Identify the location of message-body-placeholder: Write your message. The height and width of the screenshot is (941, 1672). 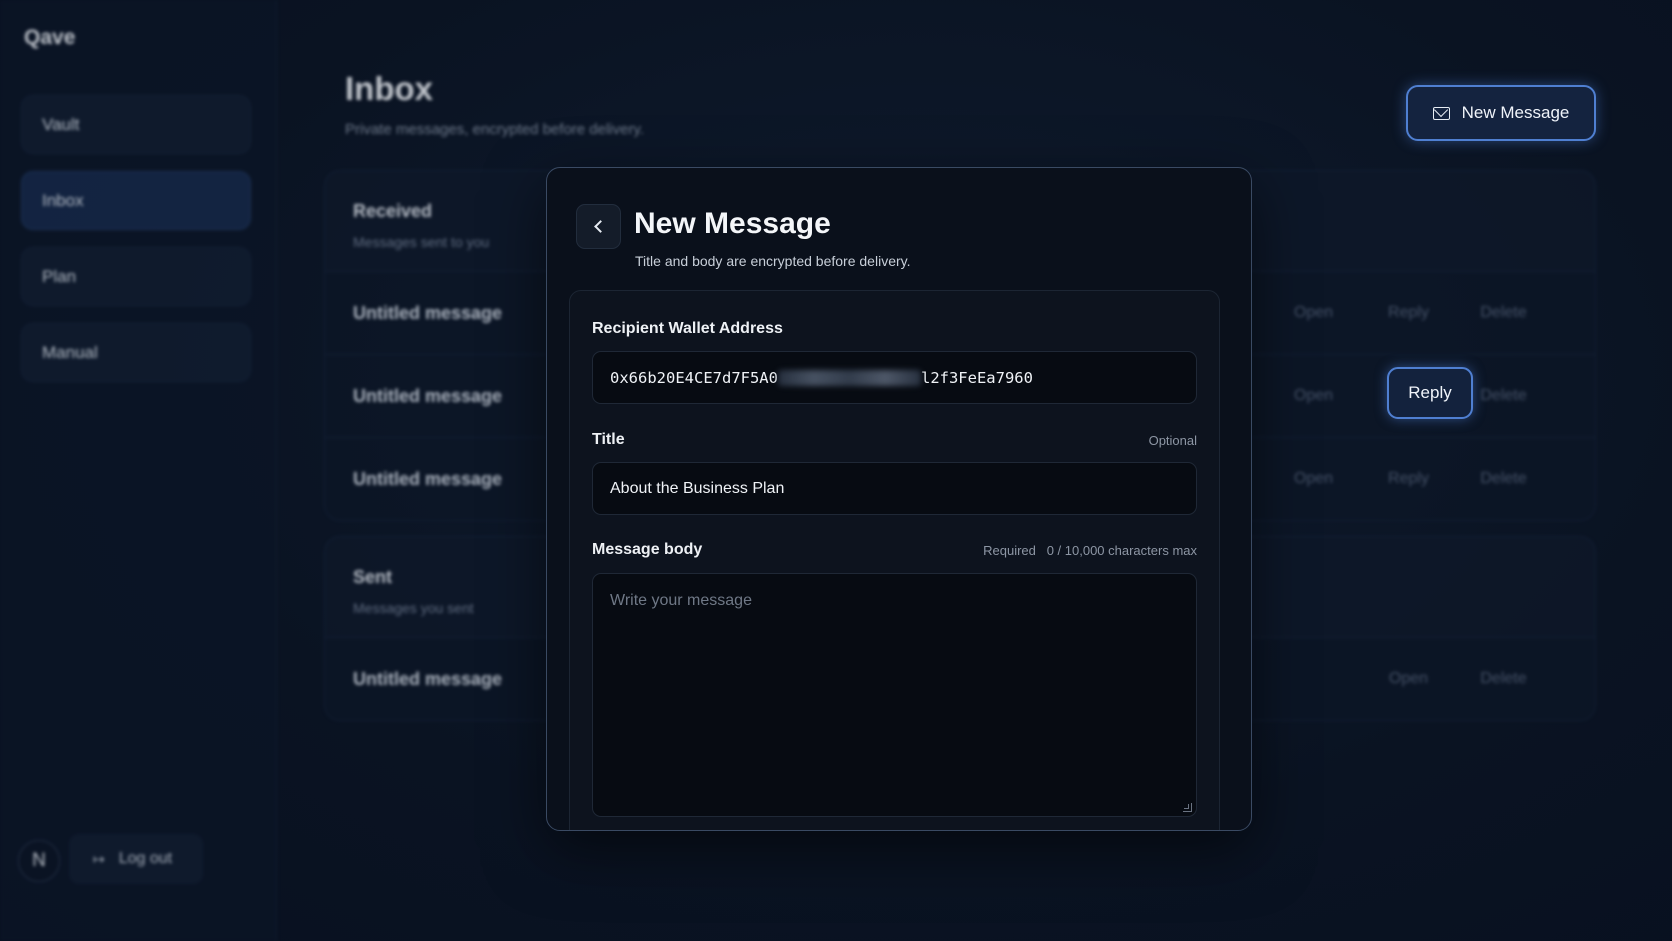
(681, 600).